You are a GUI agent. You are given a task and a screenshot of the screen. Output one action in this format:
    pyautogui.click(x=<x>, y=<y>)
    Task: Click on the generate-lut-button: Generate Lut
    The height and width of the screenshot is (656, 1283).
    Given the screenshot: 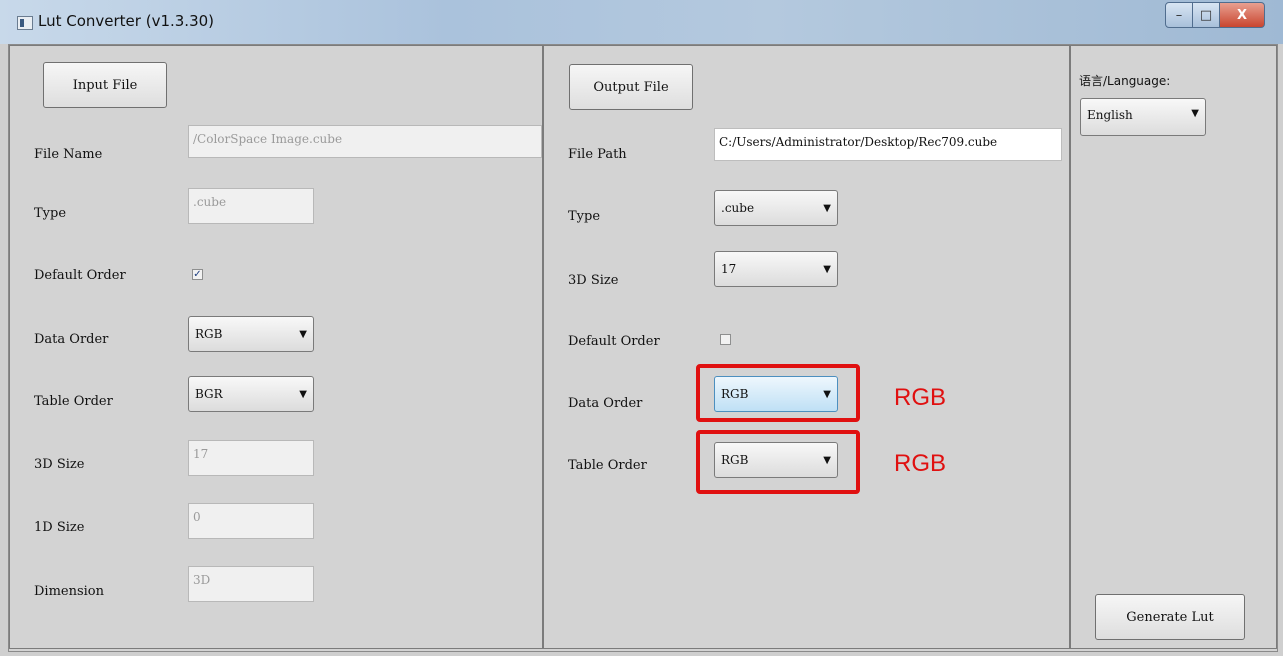 What is the action you would take?
    pyautogui.click(x=1170, y=617)
    